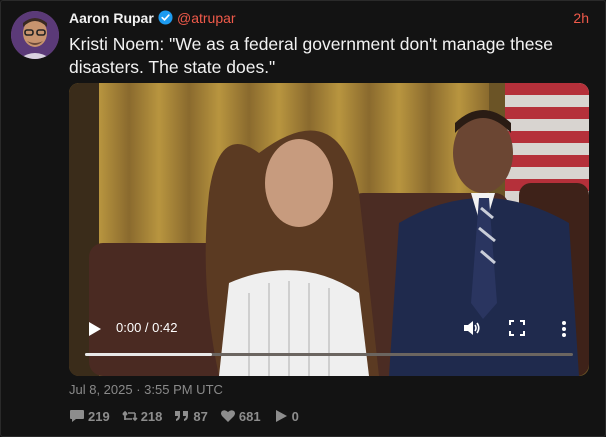  Describe the element at coordinates (95, 329) in the screenshot. I see `play-icon` at that location.